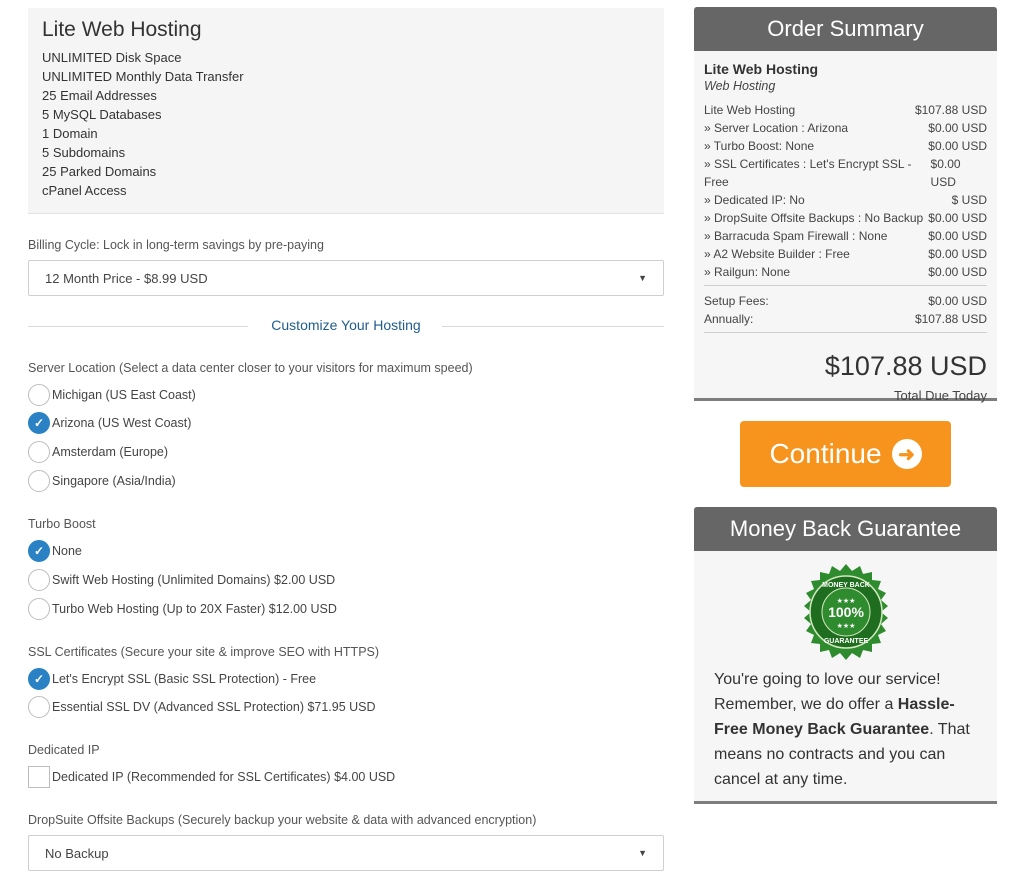 This screenshot has height=887, width=1036. What do you see at coordinates (84, 152) in the screenshot?
I see `feature-item: 5 Subdomains` at bounding box center [84, 152].